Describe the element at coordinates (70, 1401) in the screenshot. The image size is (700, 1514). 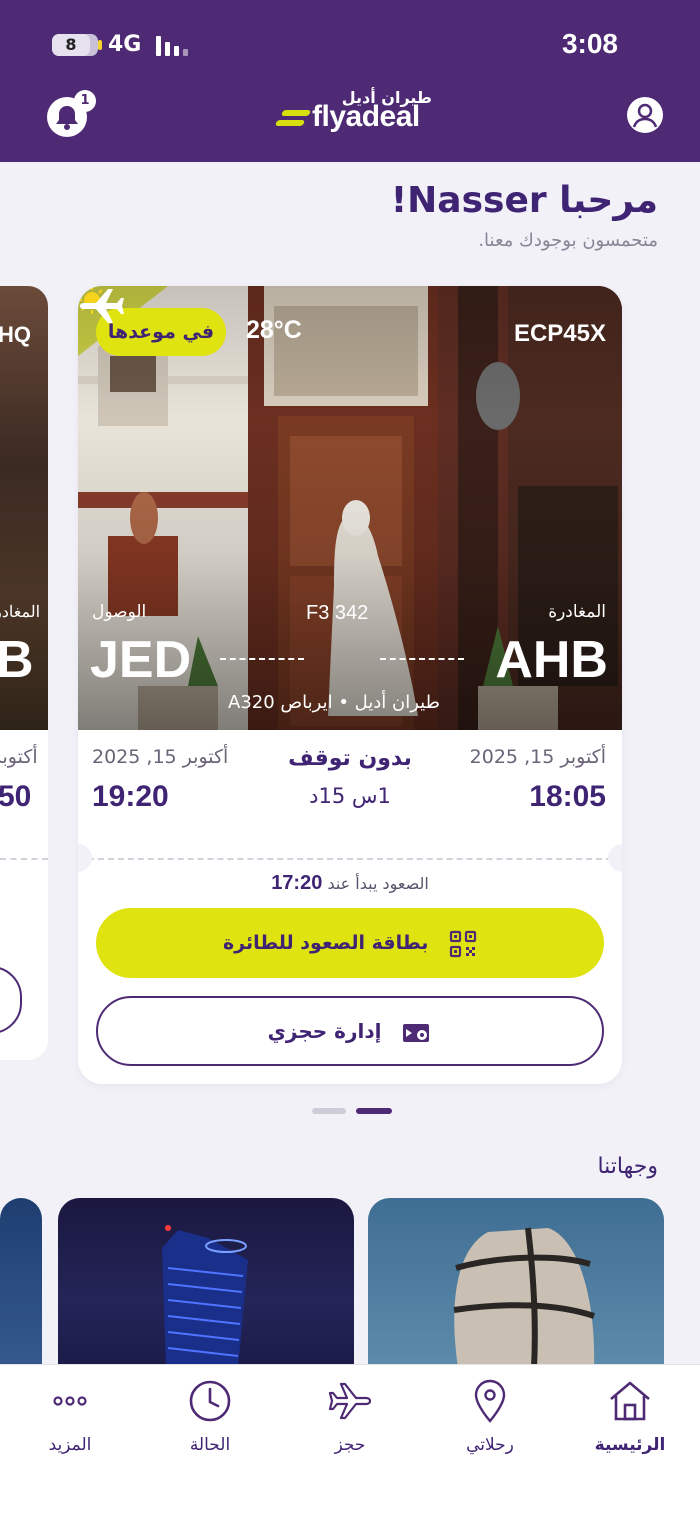
I see `more-dots-icon` at that location.